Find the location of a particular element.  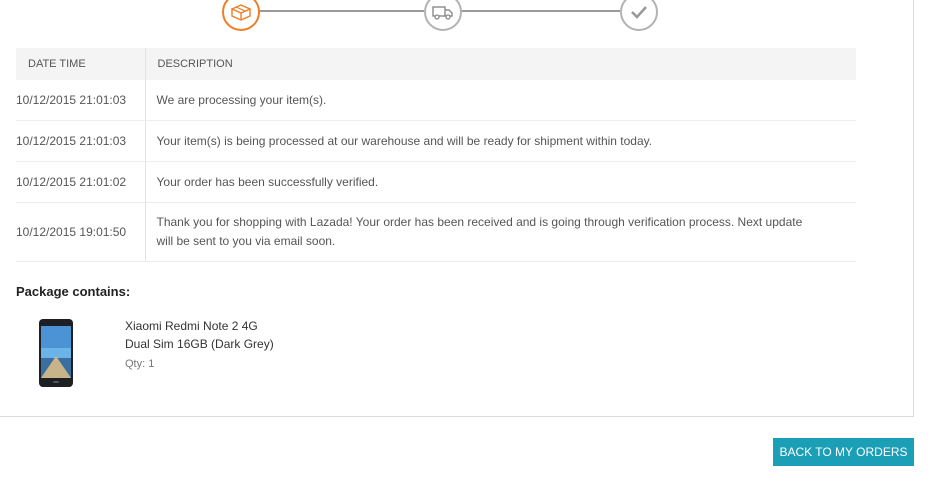

column-header-datetime: DATE TIME is located at coordinates (81, 64).